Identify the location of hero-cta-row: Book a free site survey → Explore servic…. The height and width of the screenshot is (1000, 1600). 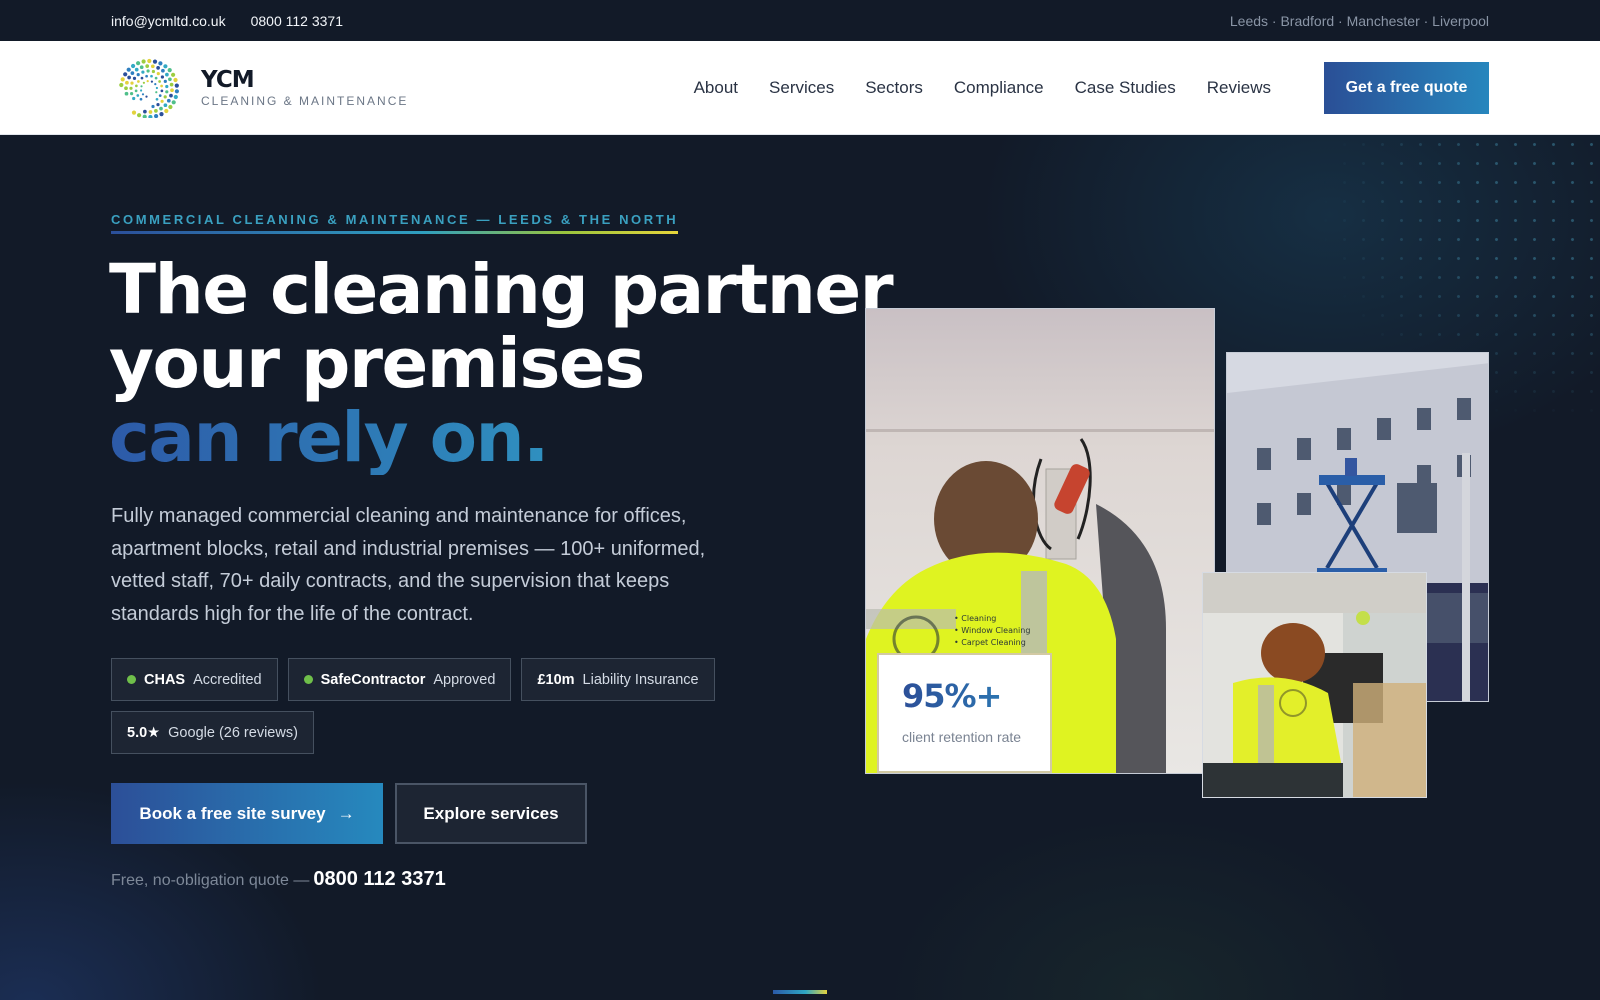
(349, 813).